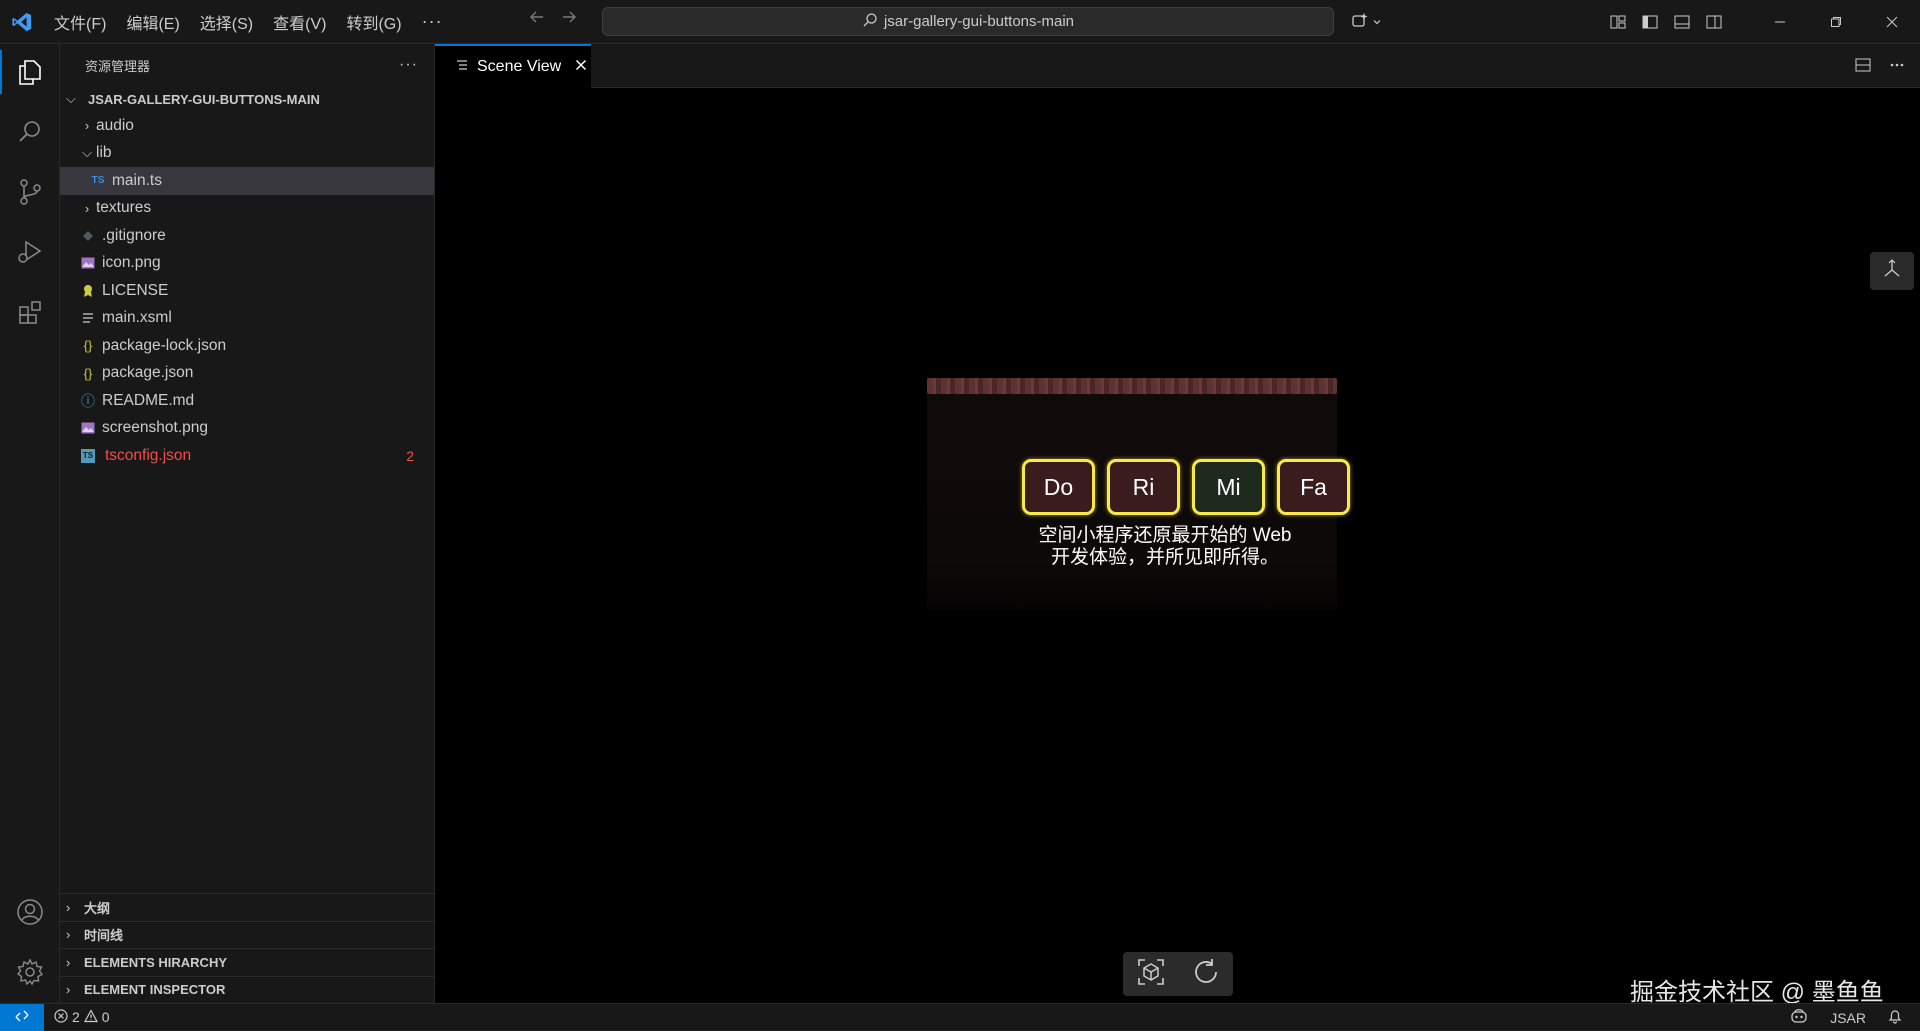 Image resolution: width=1920 pixels, height=1031 pixels. Describe the element at coordinates (247, 319) in the screenshot. I see `tree-item-main-xsml: main.xsml` at that location.